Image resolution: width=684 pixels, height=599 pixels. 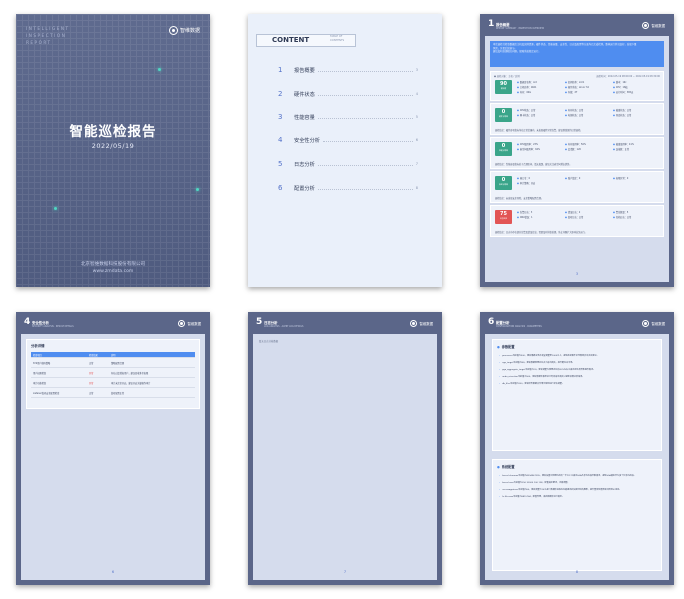 I want to click on cover-en-line: INSPECTION, so click(x=46, y=35).